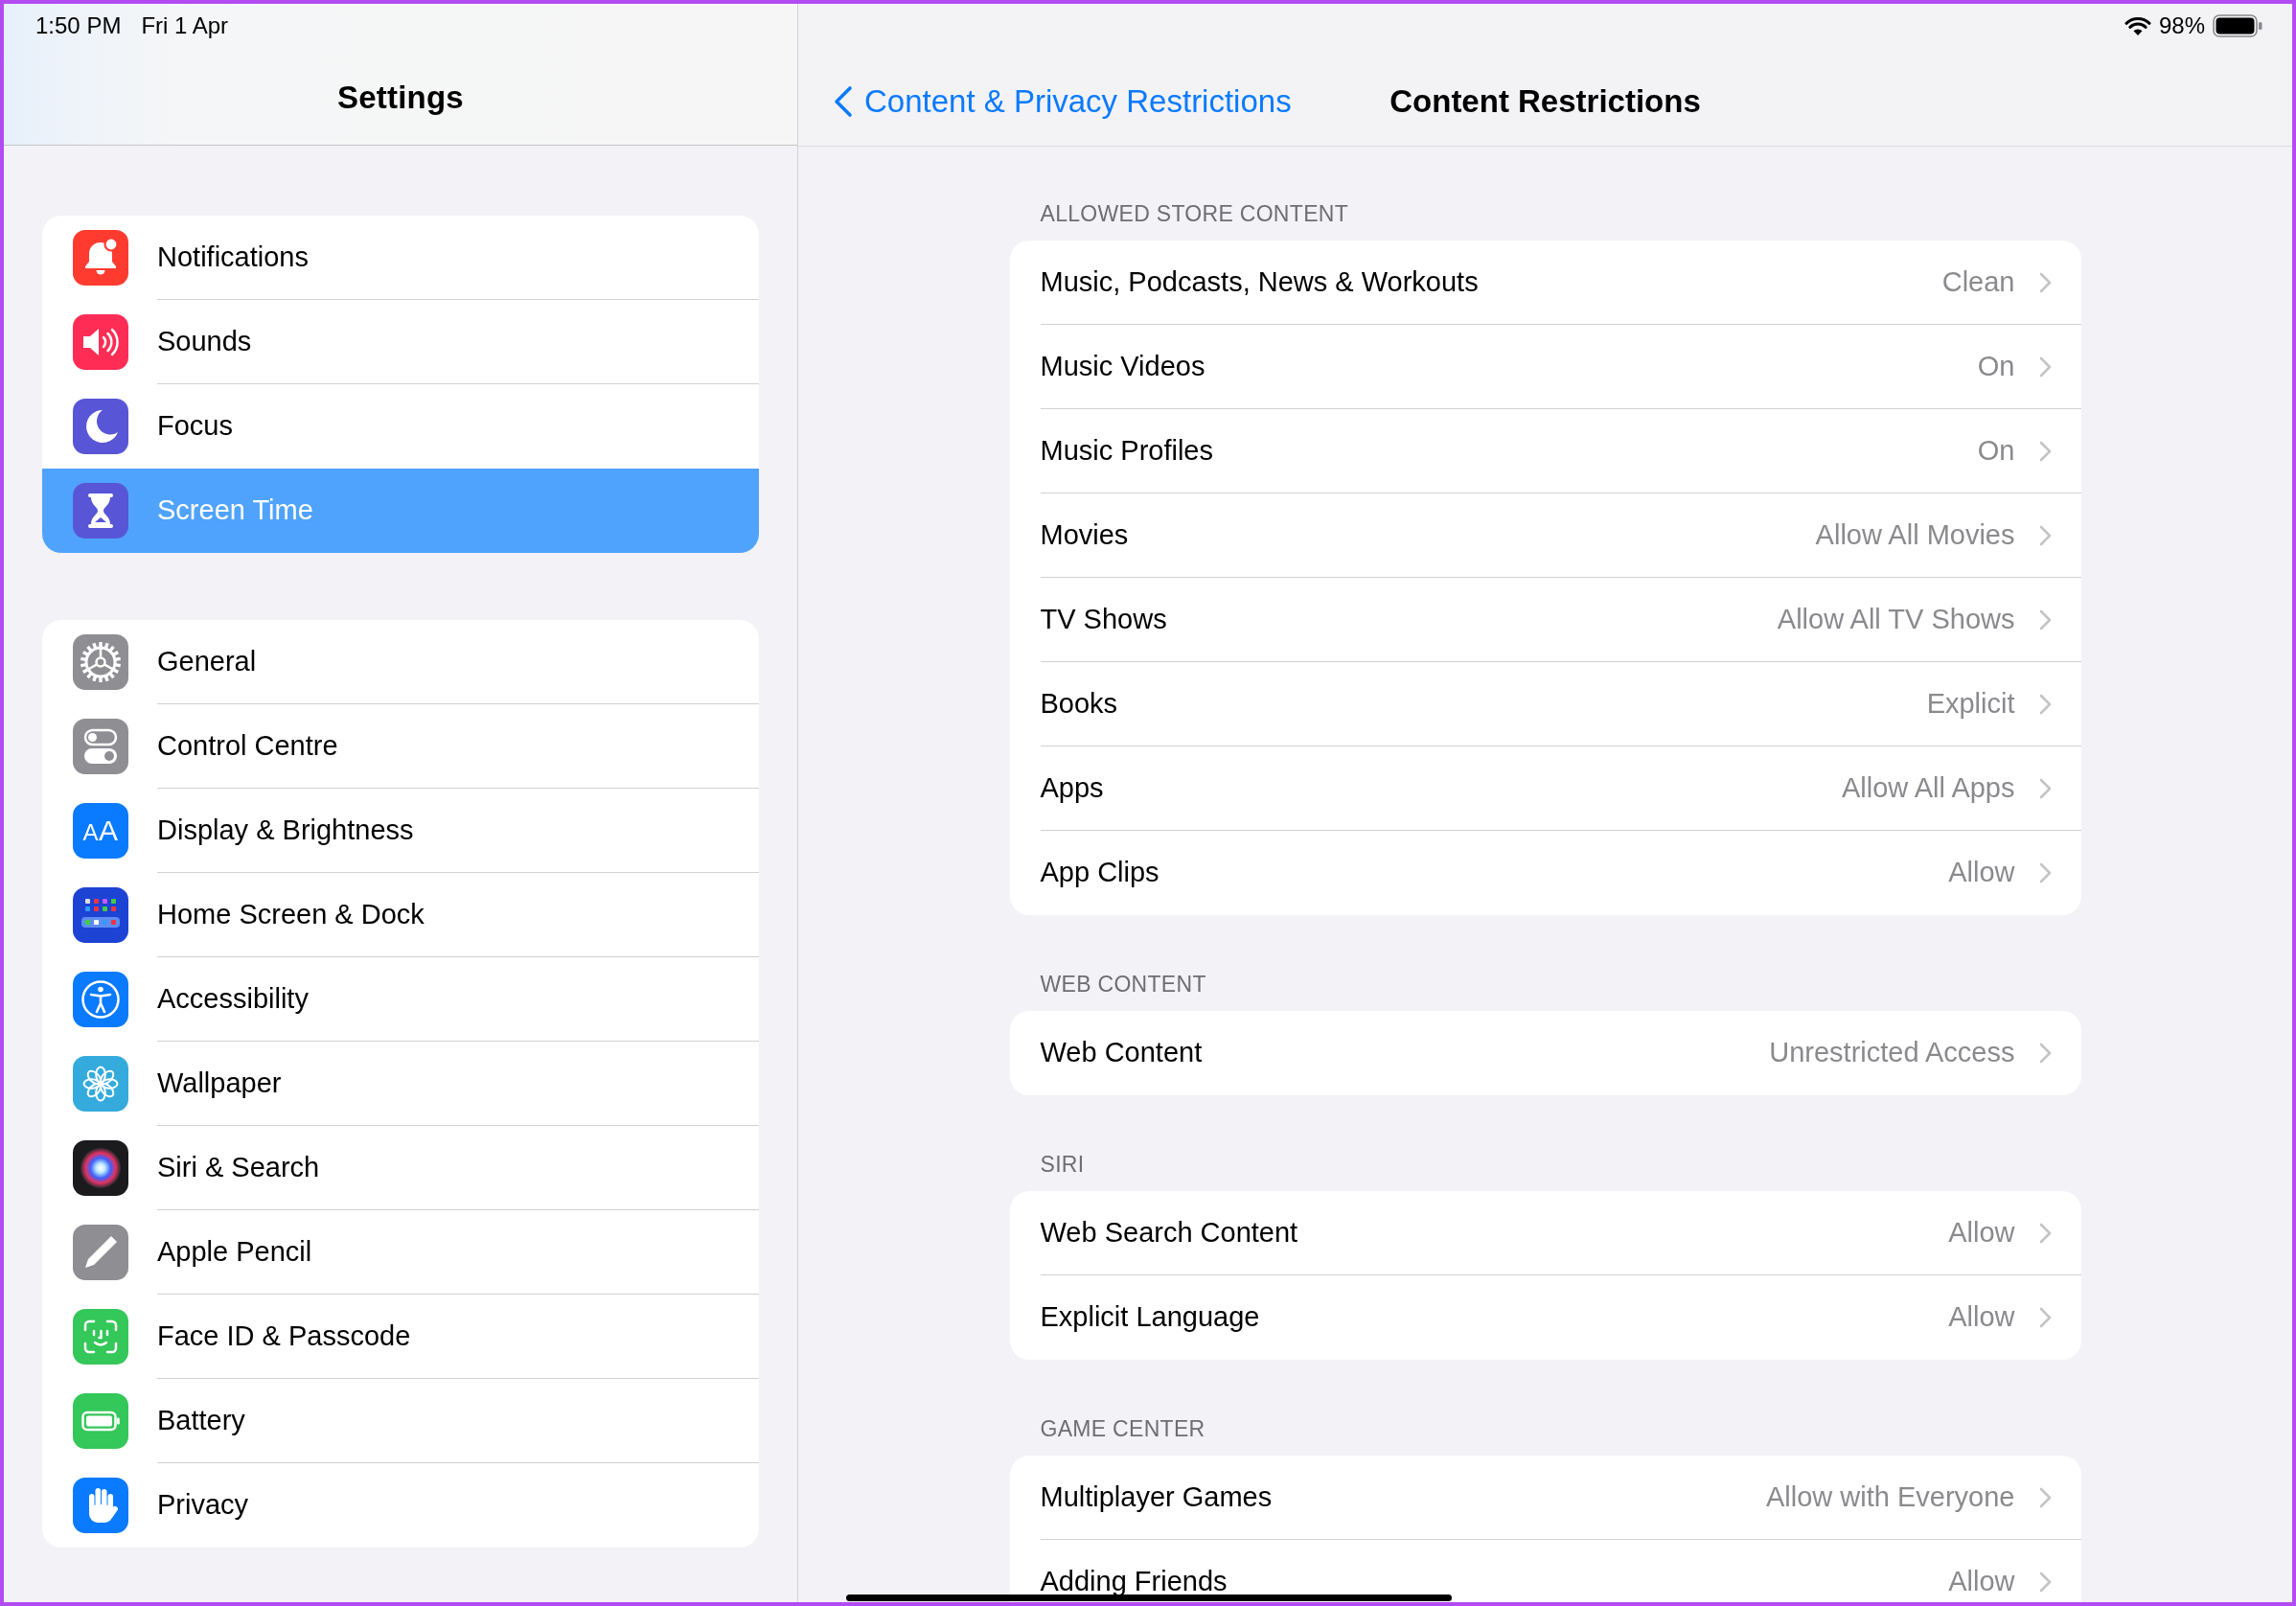  What do you see at coordinates (100, 511) in the screenshot?
I see `hourglass-icon` at bounding box center [100, 511].